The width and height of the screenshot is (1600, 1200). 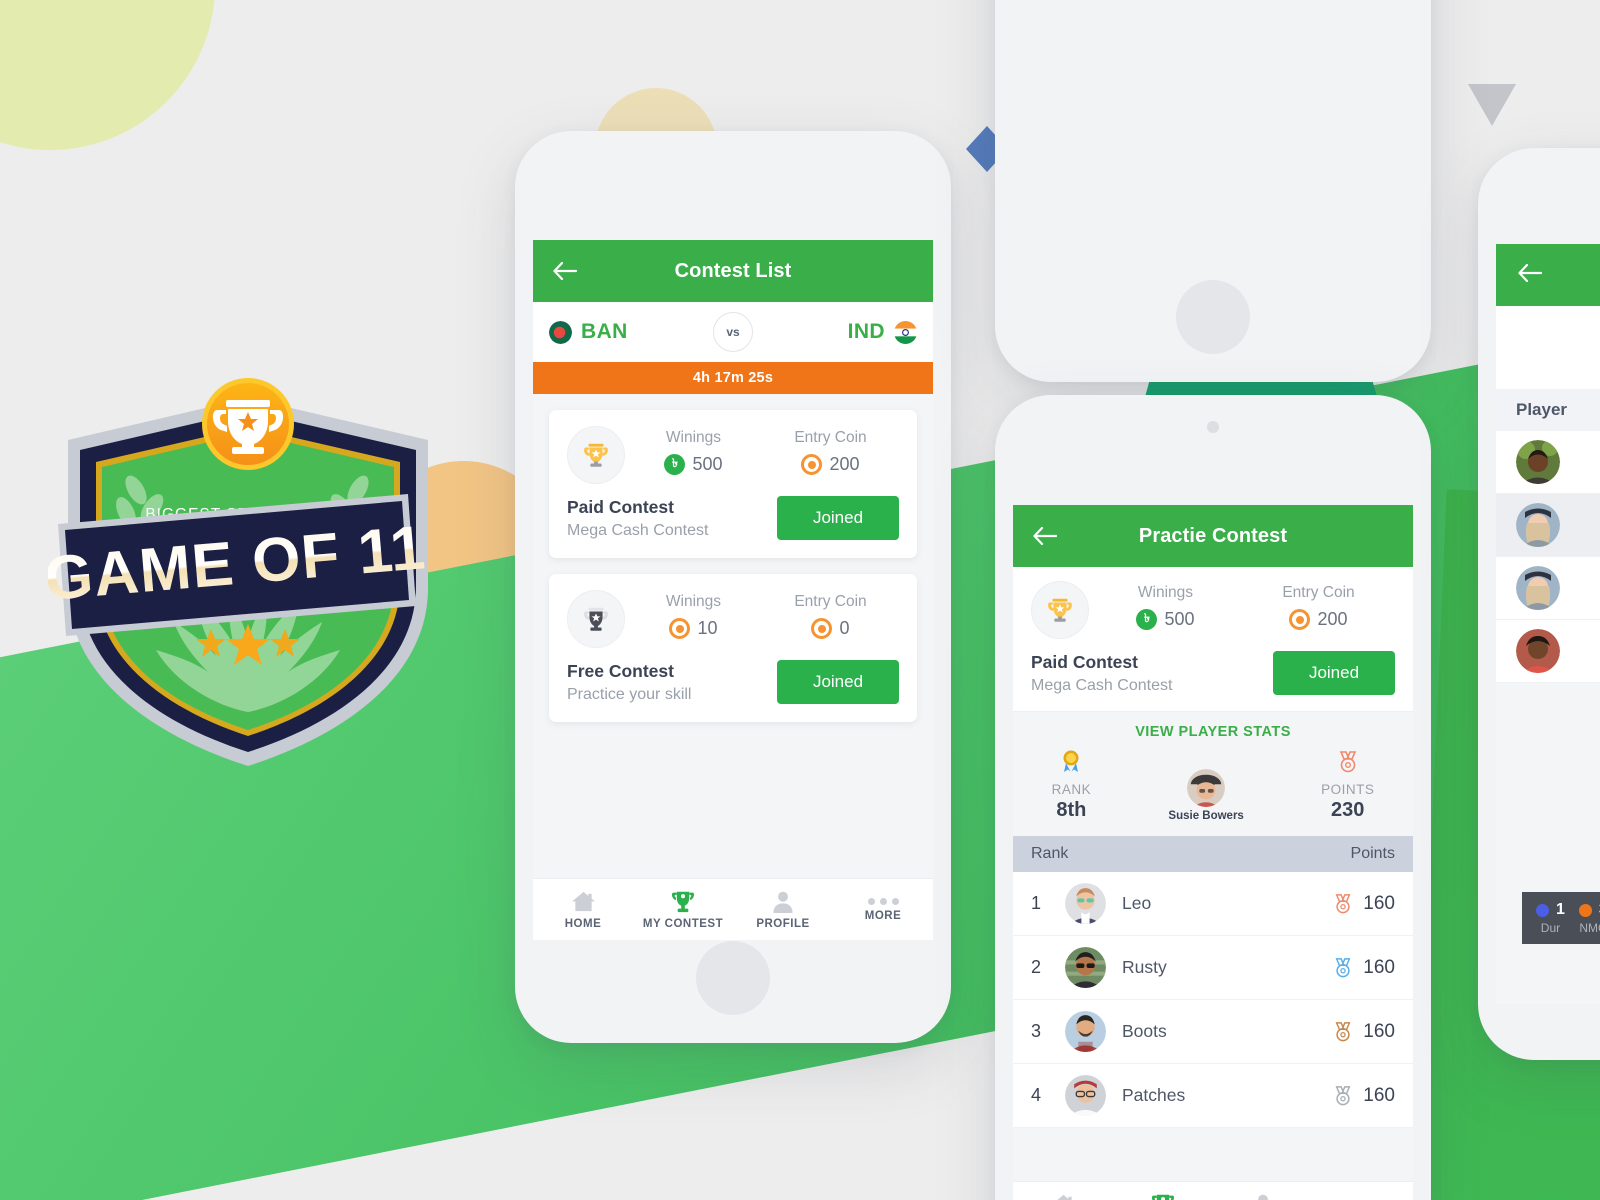 What do you see at coordinates (1071, 789) in the screenshot?
I see `rank-label: RANK` at bounding box center [1071, 789].